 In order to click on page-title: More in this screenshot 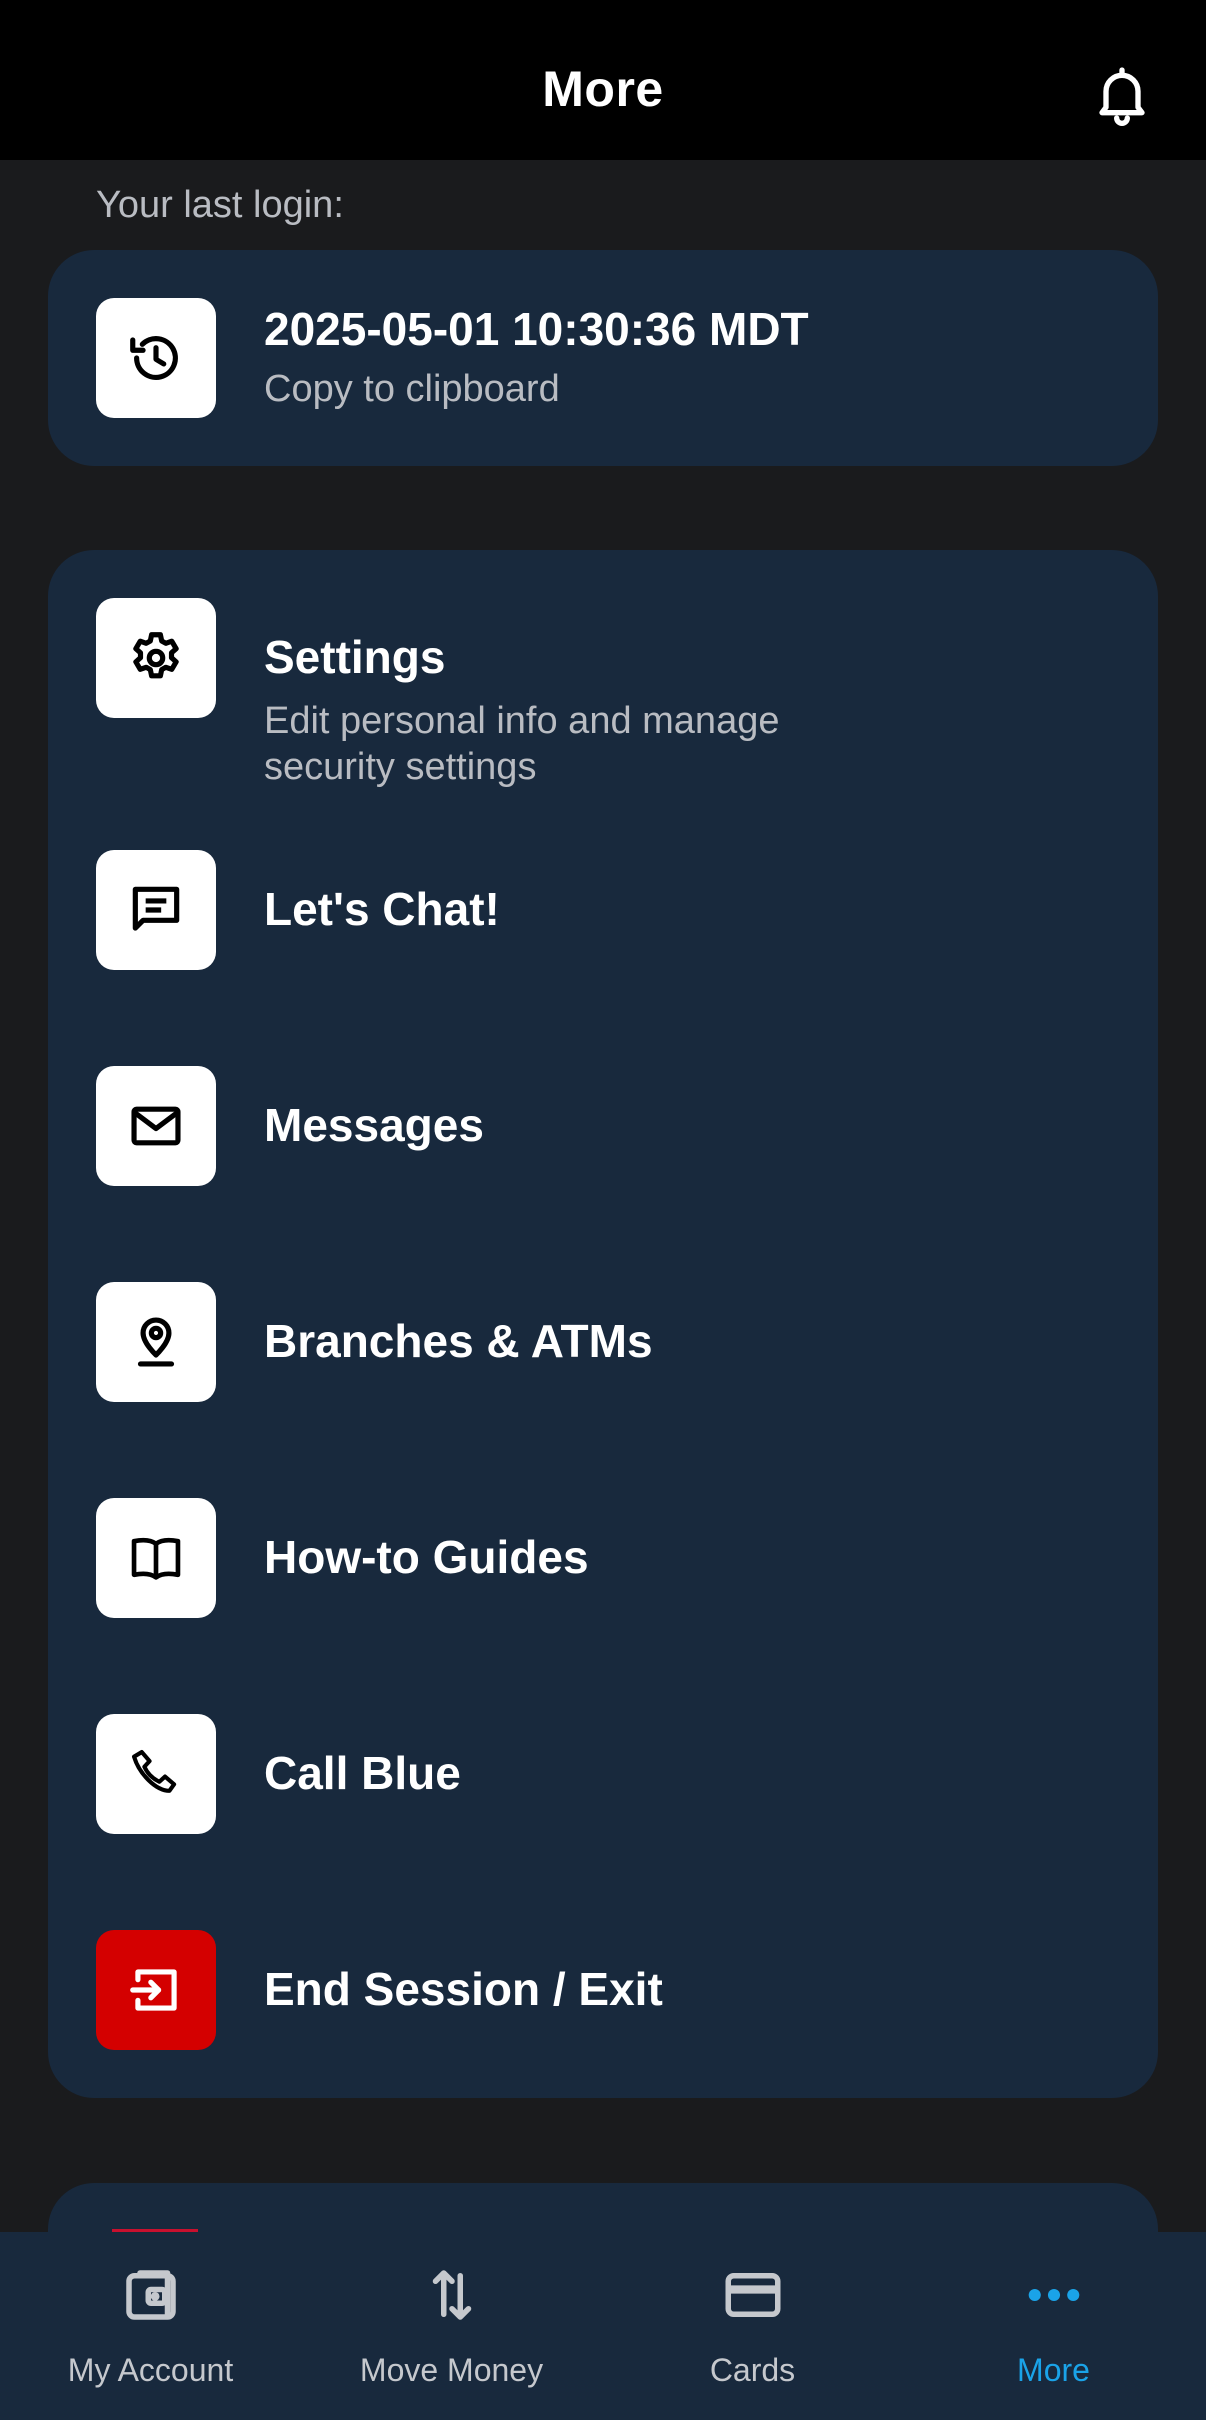, I will do `click(603, 89)`.